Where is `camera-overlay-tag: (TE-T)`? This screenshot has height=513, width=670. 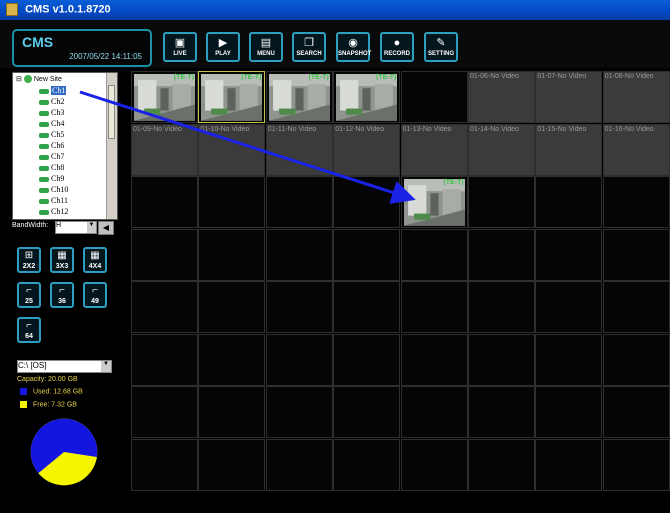
camera-overlay-tag: (TE-T) is located at coordinates (453, 182).